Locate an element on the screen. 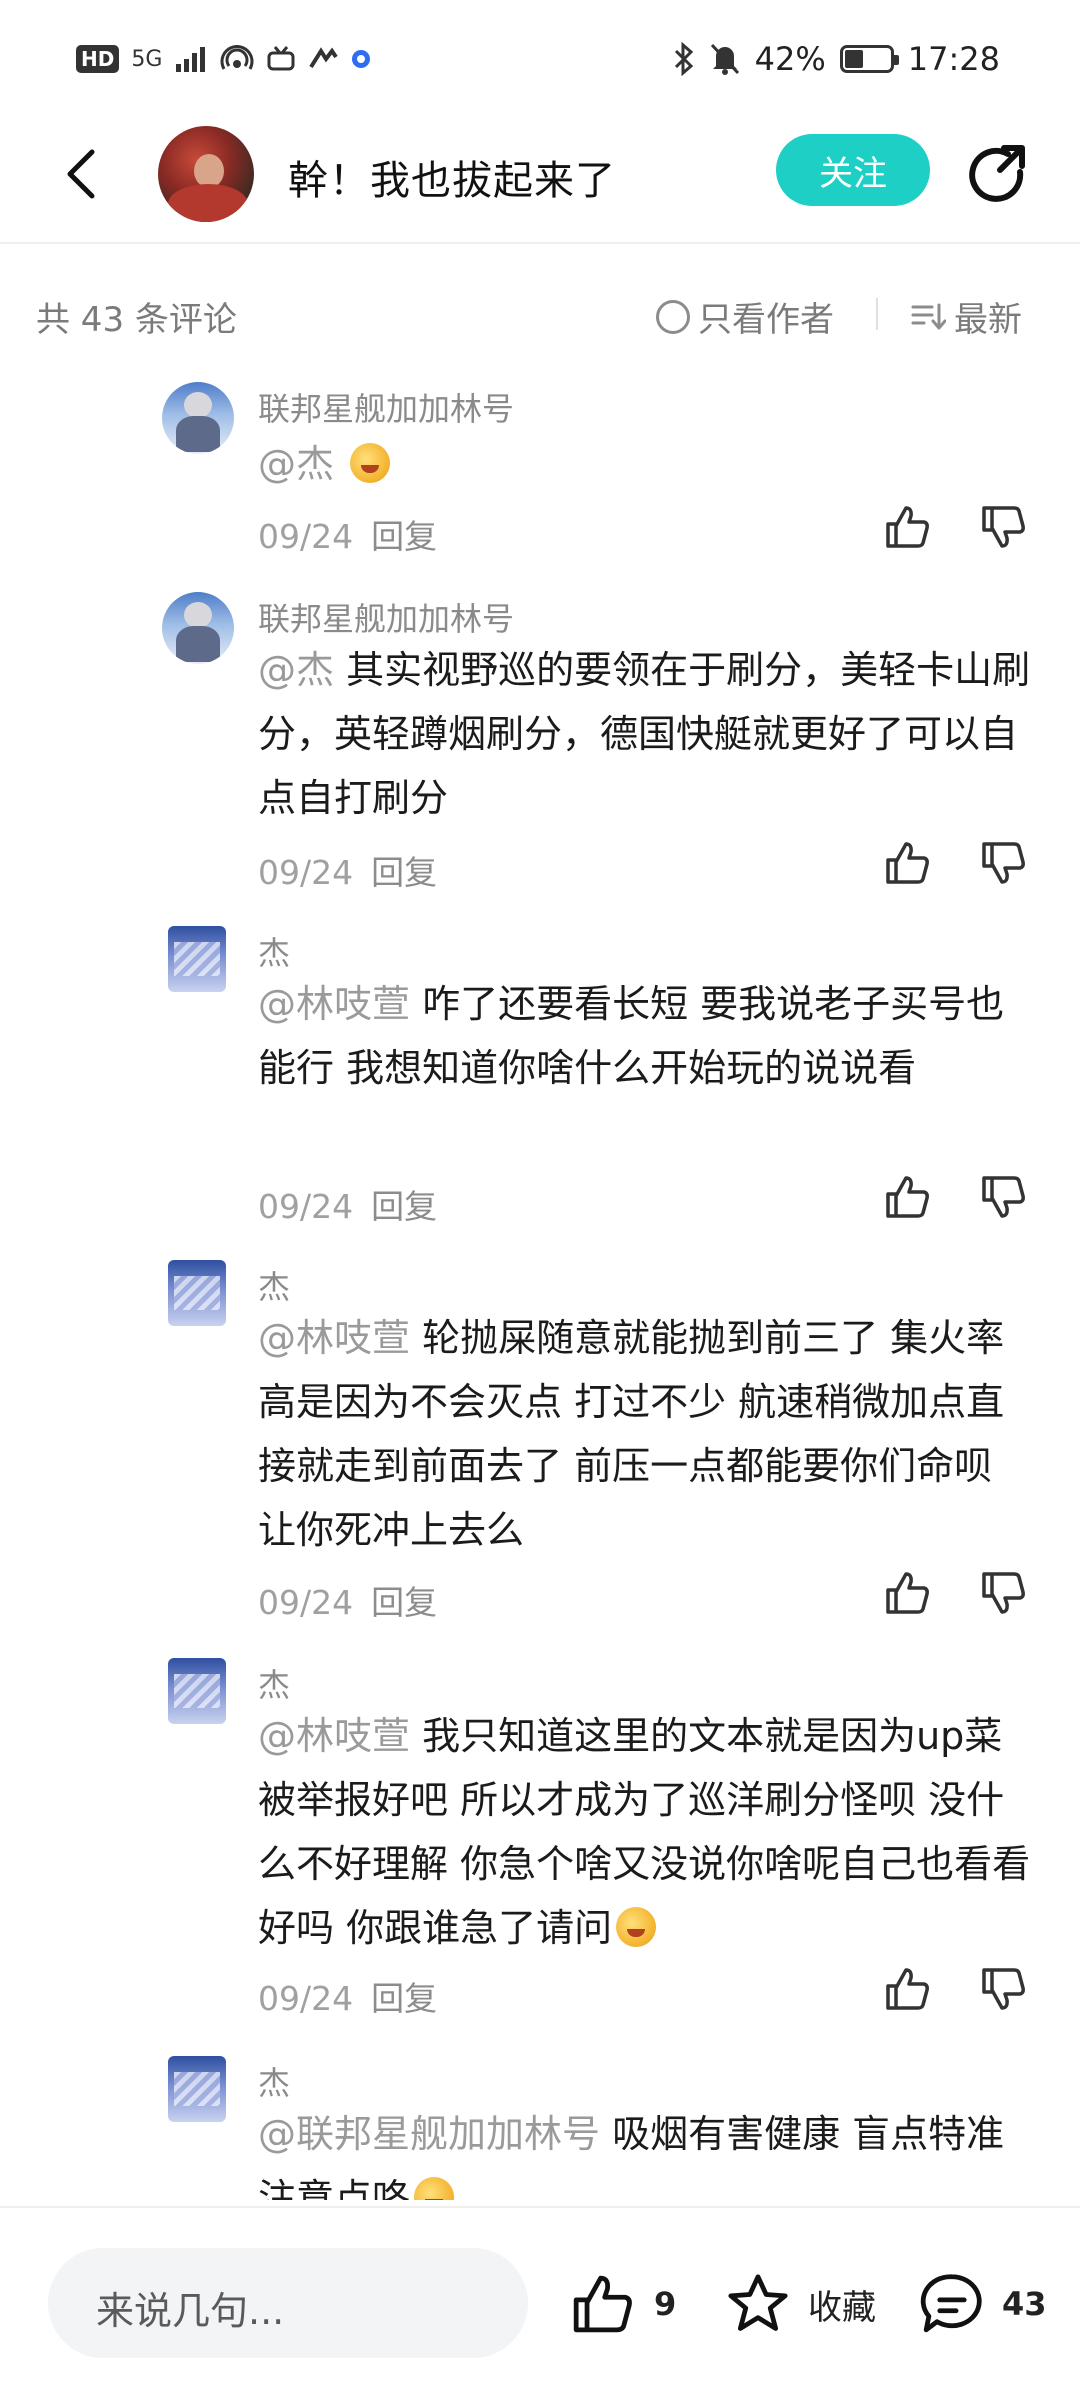 The image size is (1080, 2388). signal-icon is located at coordinates (191, 59).